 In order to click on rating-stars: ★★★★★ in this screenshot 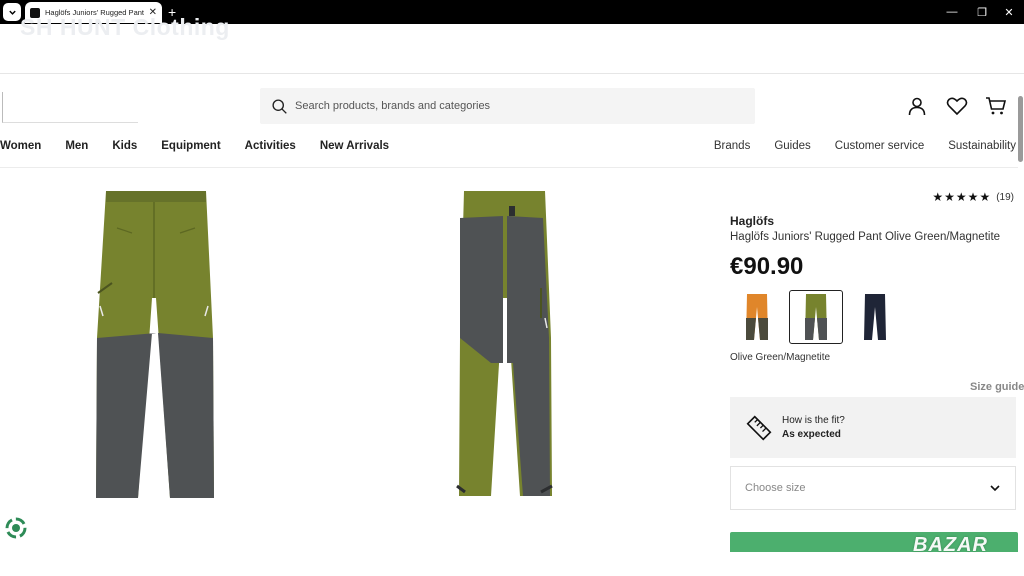, I will do `click(962, 197)`.